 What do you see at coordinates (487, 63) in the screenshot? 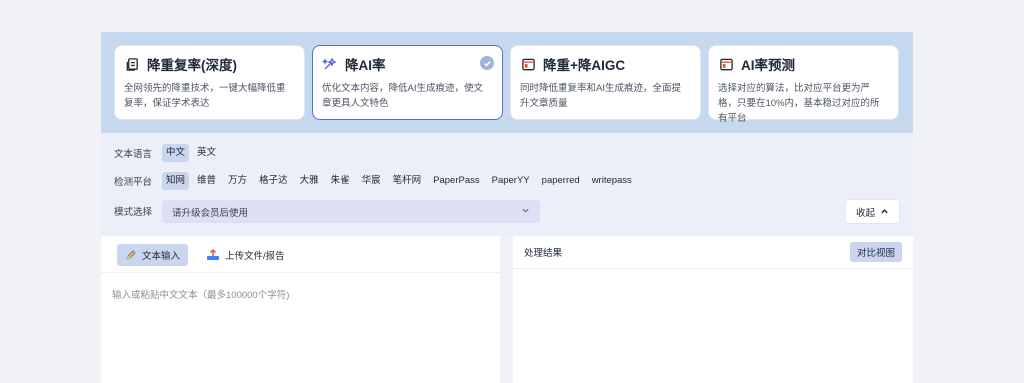
I see `check-icon` at bounding box center [487, 63].